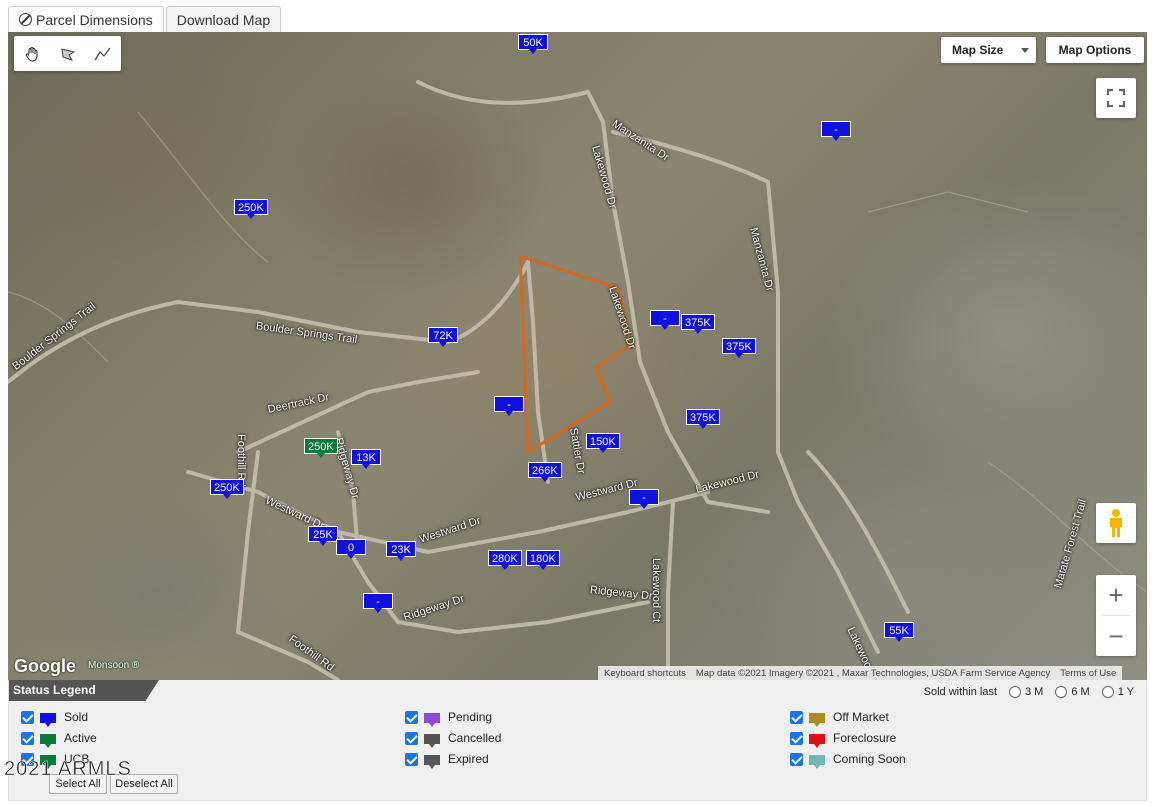 This screenshot has width=1161, height=804. Describe the element at coordinates (1125, 692) in the screenshot. I see `radio-1y-label: 1 Y` at that location.